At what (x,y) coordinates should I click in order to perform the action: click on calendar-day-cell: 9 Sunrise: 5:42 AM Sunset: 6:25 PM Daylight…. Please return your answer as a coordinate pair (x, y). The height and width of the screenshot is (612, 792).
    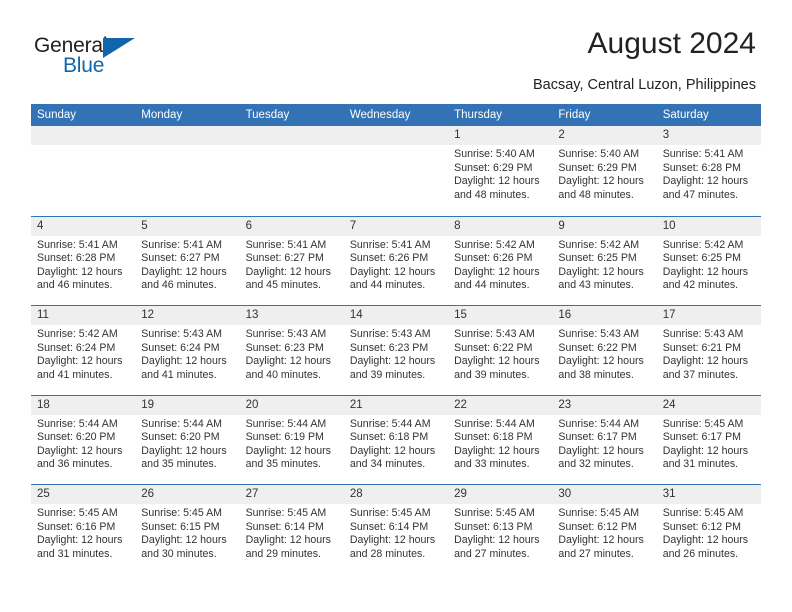
    Looking at the image, I should click on (604, 261).